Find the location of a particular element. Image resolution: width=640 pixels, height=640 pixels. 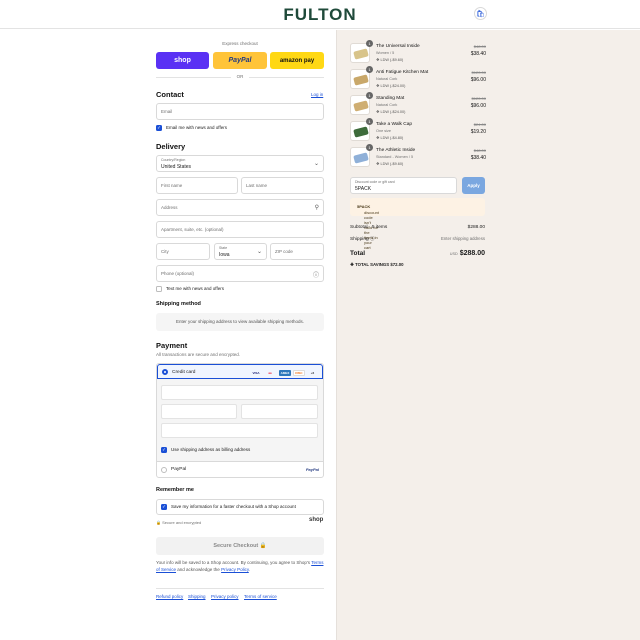

paypal-option: PayPal PayPal is located at coordinates (240, 469).